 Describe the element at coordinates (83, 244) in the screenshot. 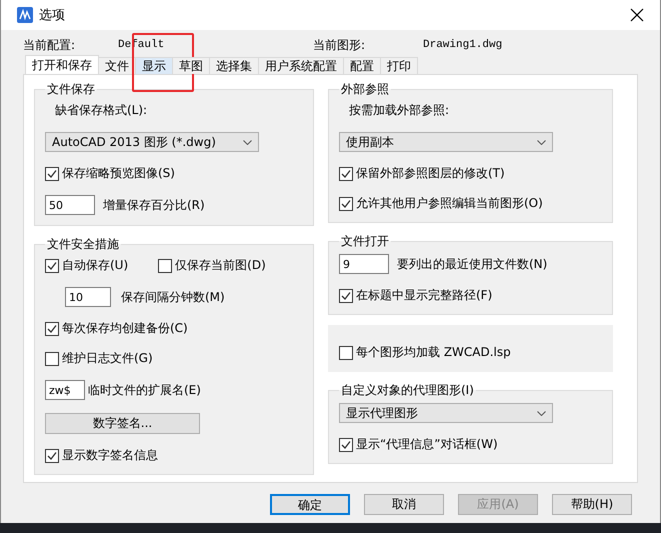

I see `group-title: 文件安全措施` at that location.